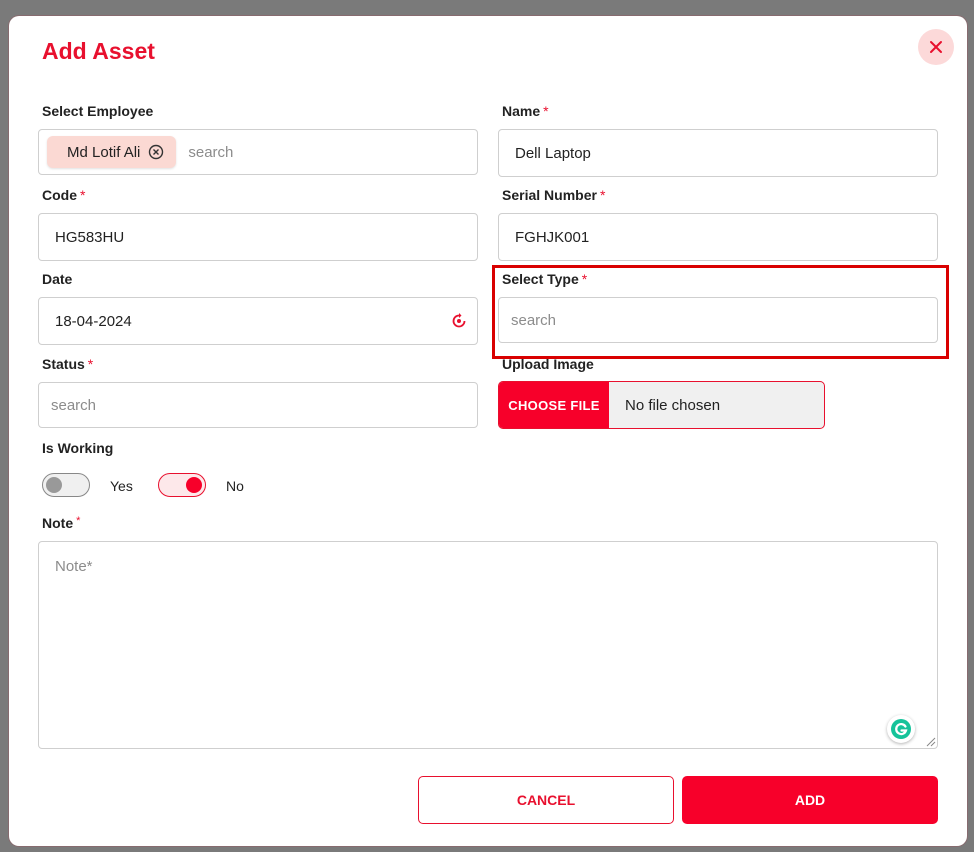  What do you see at coordinates (61, 523) in the screenshot?
I see `note-label: Note *` at bounding box center [61, 523].